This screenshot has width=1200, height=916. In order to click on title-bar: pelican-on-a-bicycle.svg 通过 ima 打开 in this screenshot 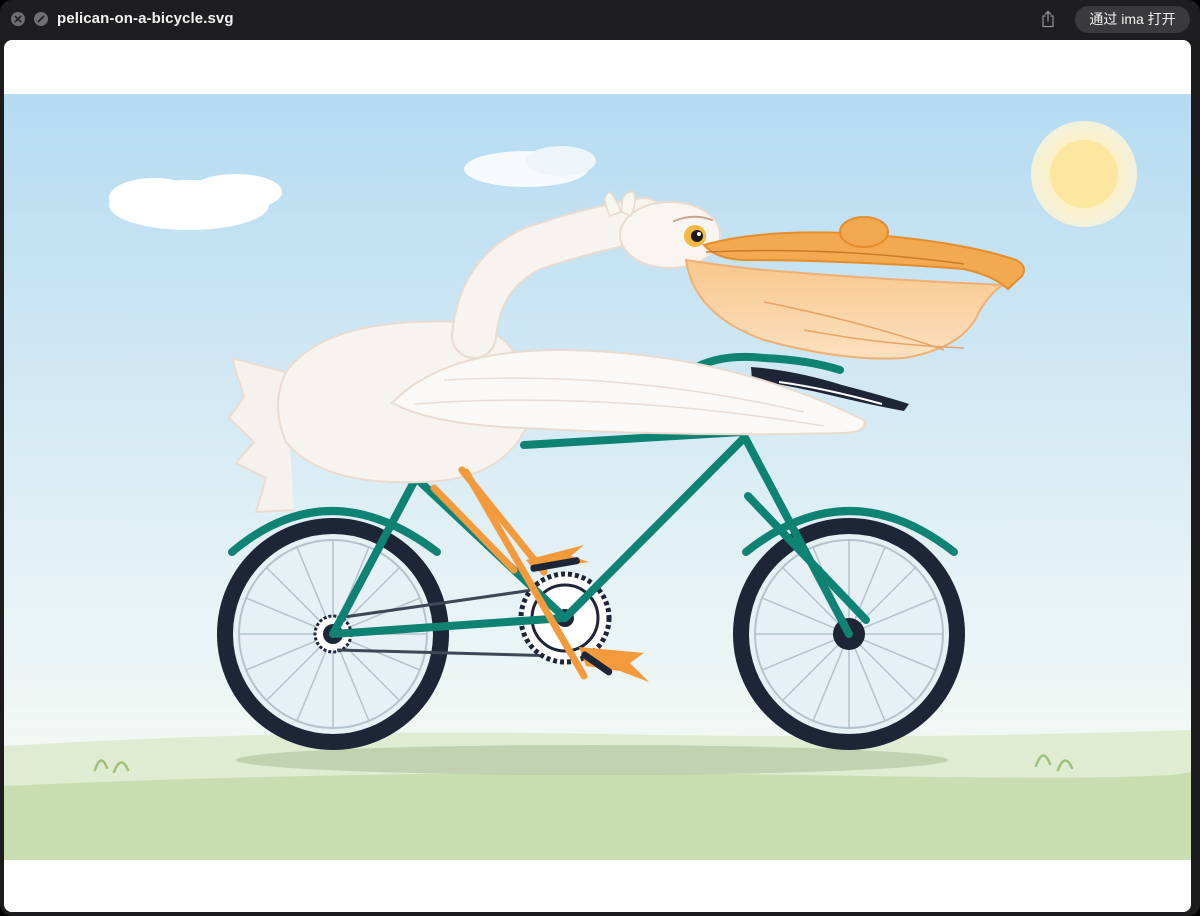, I will do `click(600, 20)`.